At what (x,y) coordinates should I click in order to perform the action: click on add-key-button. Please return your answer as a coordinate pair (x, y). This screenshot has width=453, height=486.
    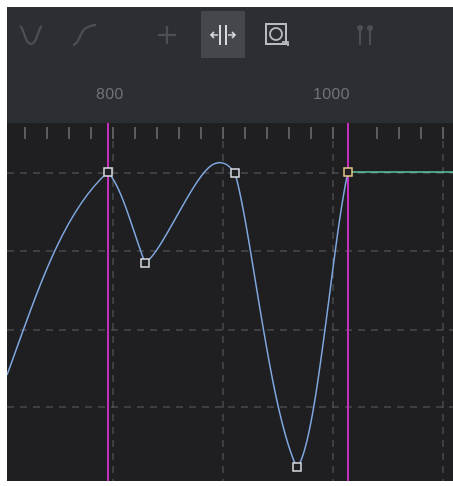
    Looking at the image, I should click on (167, 34).